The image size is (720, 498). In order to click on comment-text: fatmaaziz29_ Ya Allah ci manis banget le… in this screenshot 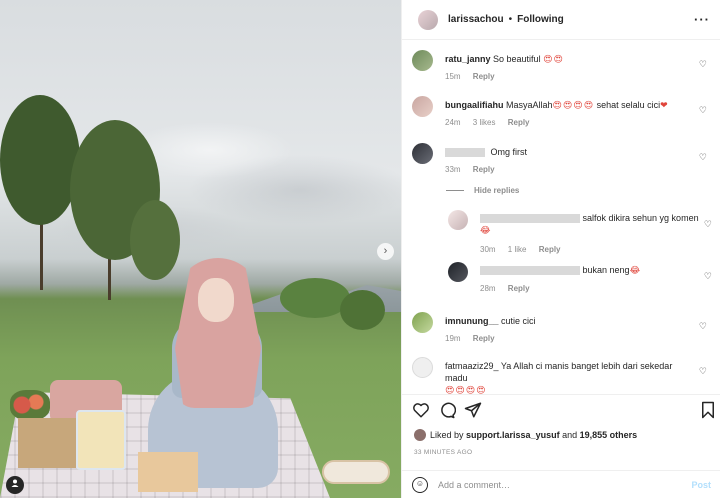, I will do `click(571, 378)`.